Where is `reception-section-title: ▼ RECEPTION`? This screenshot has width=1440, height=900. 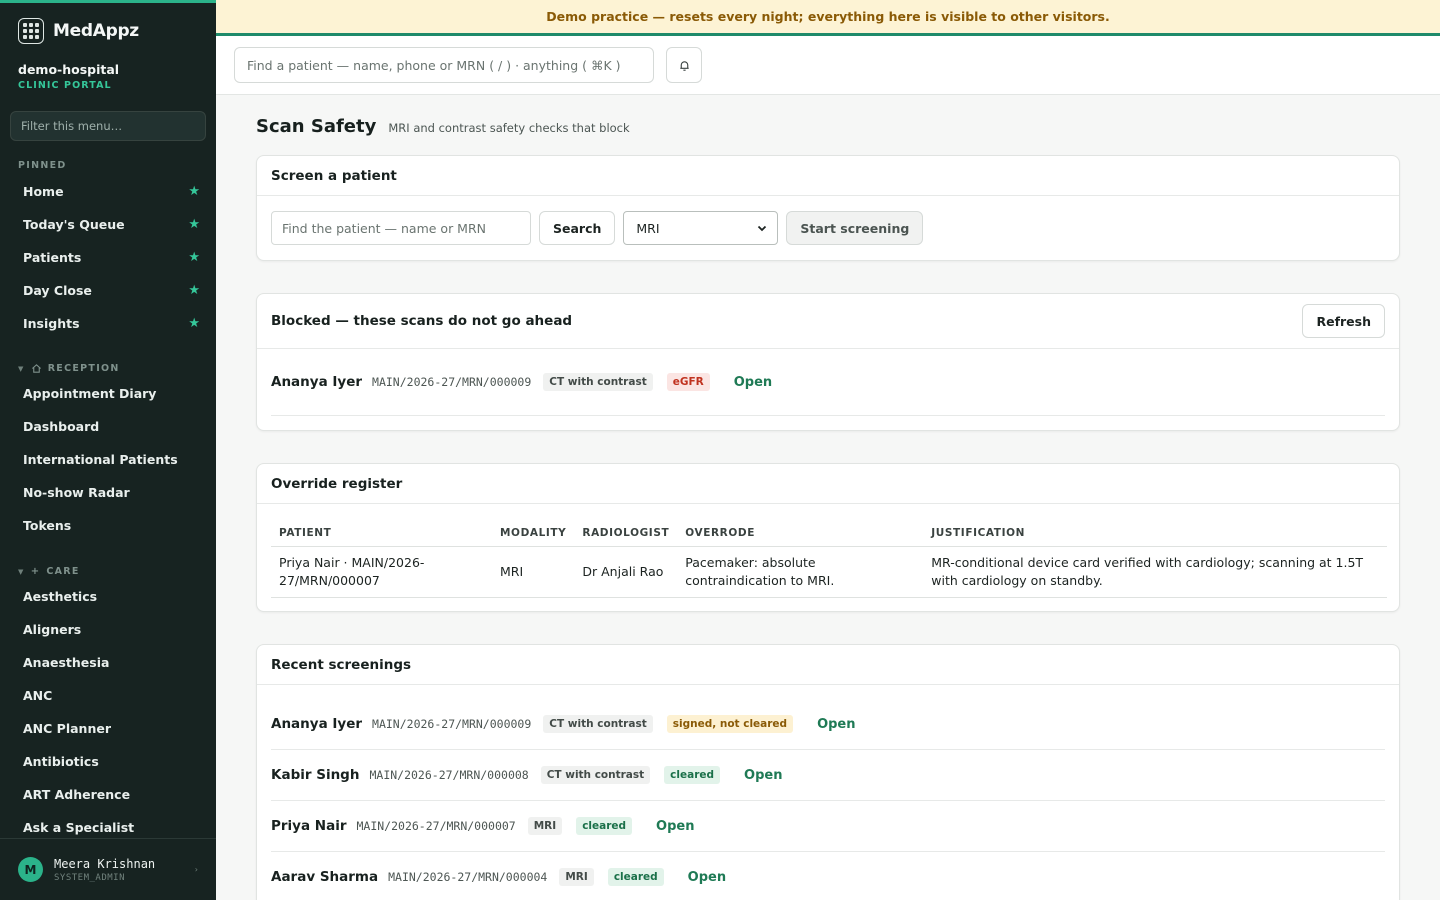
reception-section-title: ▼ RECEPTION is located at coordinates (108, 368).